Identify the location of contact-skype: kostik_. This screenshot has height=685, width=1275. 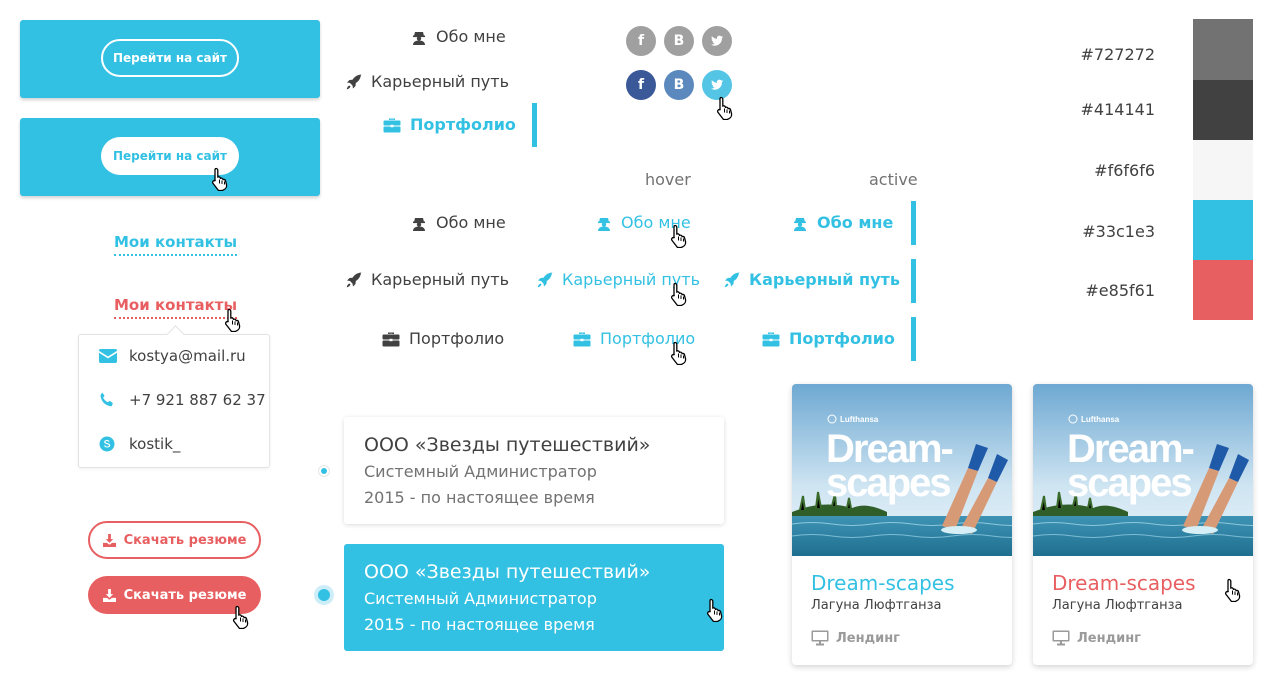
(155, 444).